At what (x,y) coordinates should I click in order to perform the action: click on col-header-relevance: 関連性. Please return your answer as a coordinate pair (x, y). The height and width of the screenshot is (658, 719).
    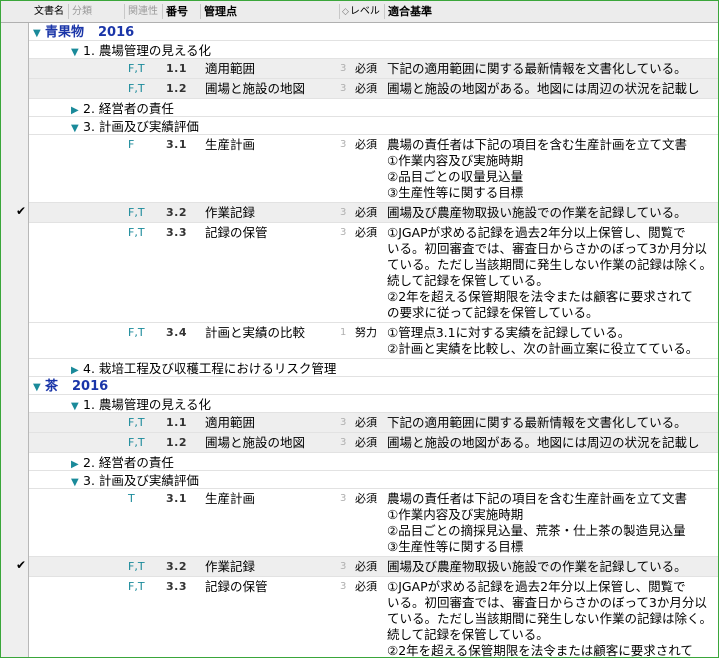
    Looking at the image, I should click on (143, 11).